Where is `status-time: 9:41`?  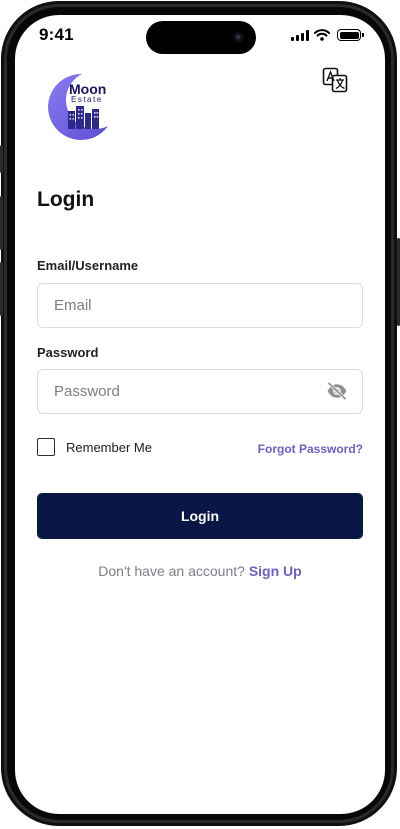
status-time: 9:41 is located at coordinates (56, 34).